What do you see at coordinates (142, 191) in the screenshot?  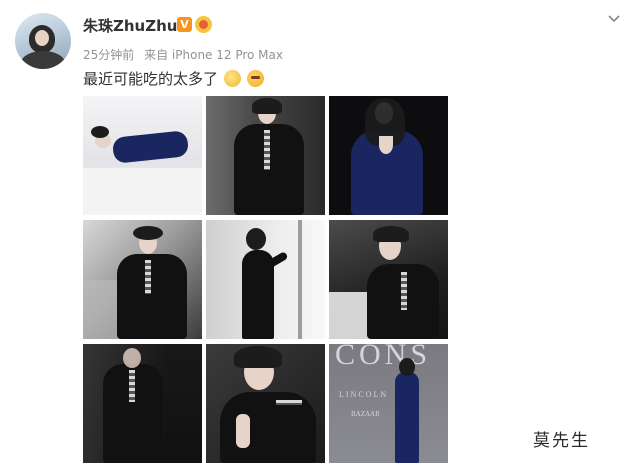 I see `bed-sheet` at bounding box center [142, 191].